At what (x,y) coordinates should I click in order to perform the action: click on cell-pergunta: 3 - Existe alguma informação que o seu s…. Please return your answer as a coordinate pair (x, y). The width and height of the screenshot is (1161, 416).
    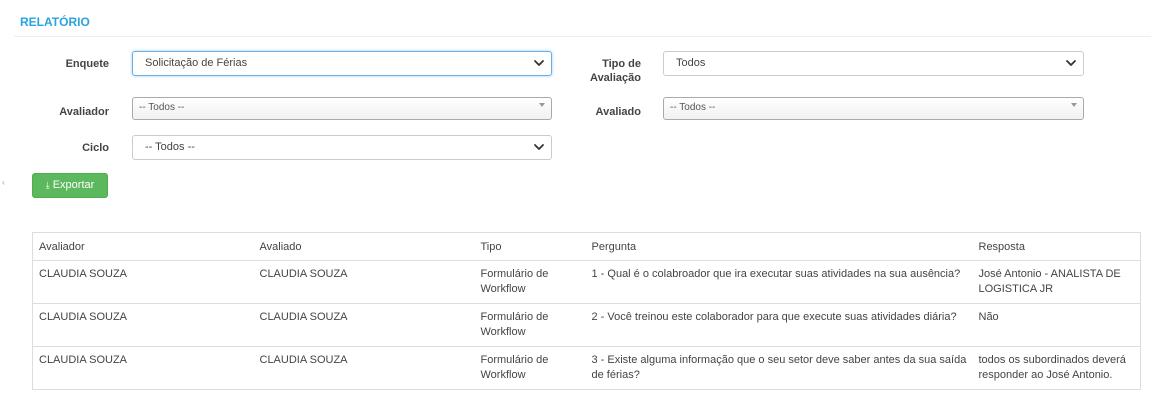
    Looking at the image, I should click on (779, 368).